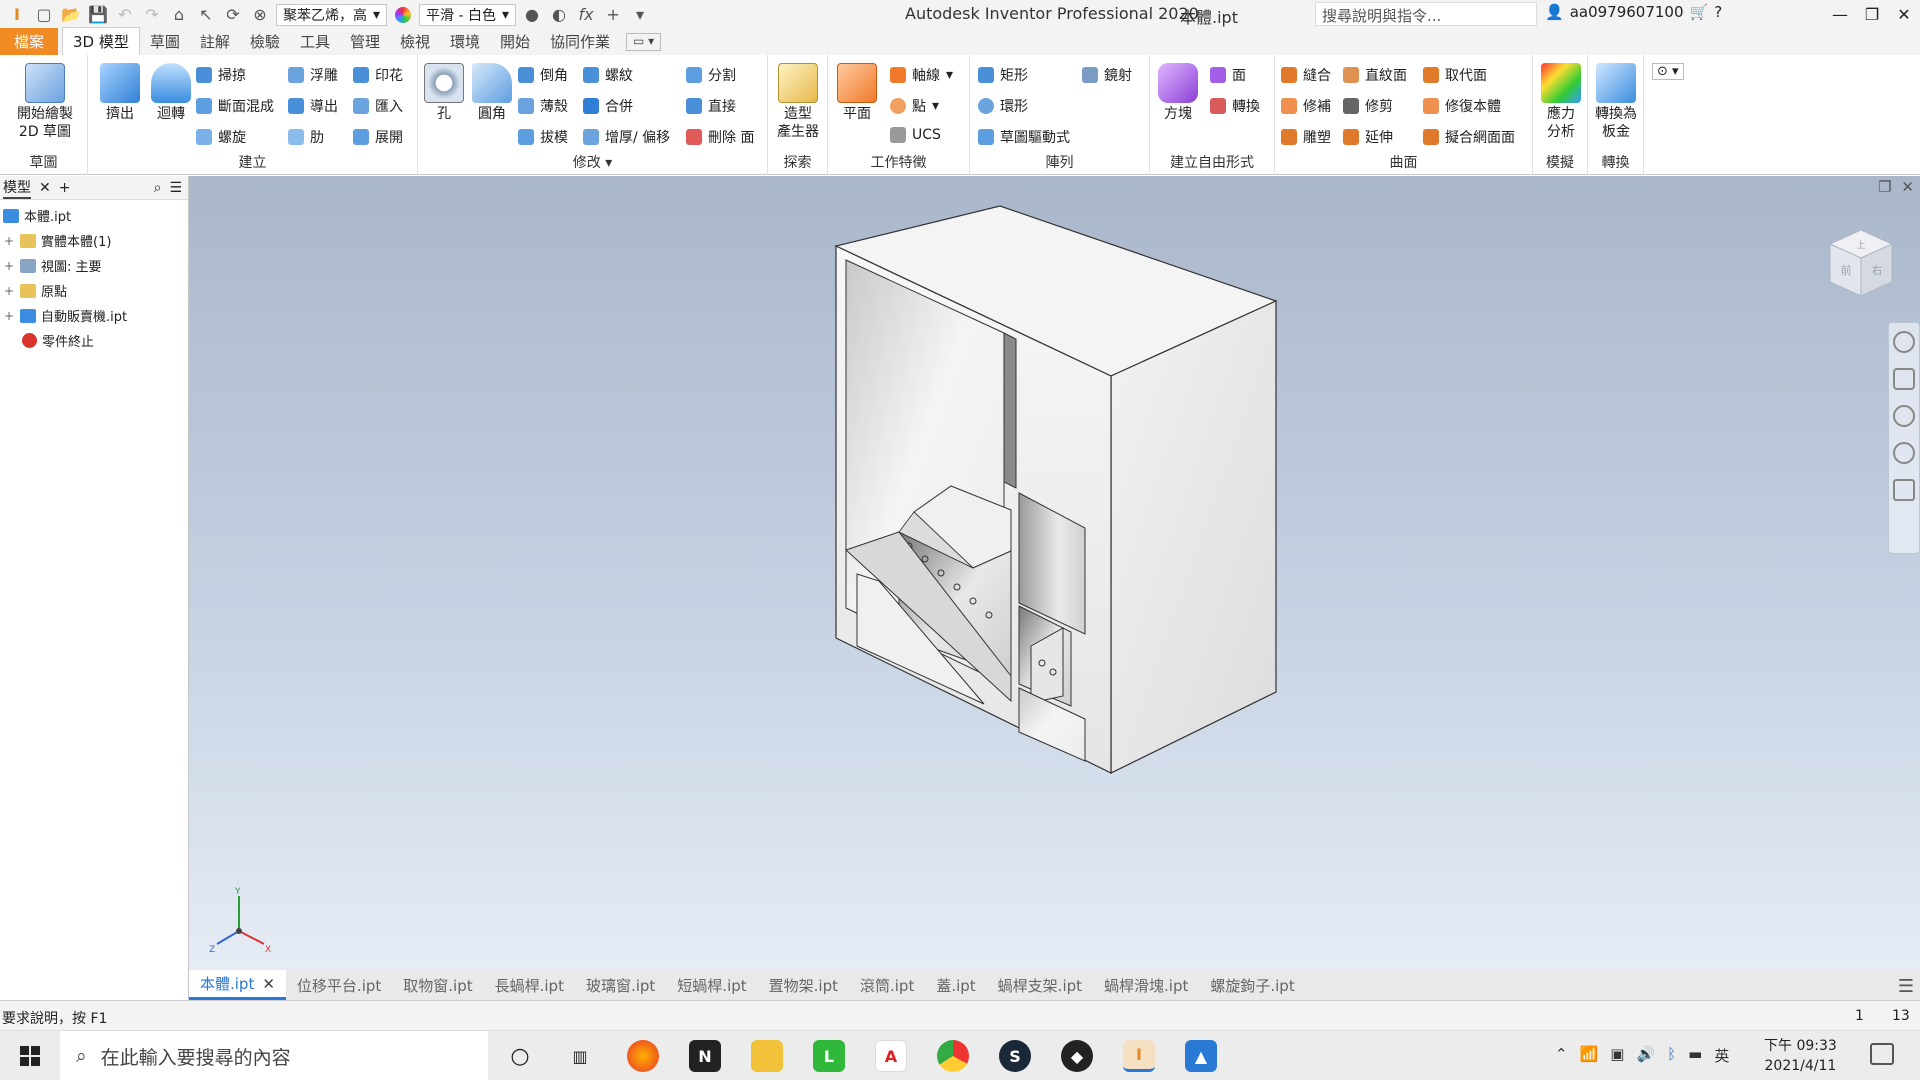  Describe the element at coordinates (543, 106) in the screenshot. I see `shell-button: 薄殼` at that location.